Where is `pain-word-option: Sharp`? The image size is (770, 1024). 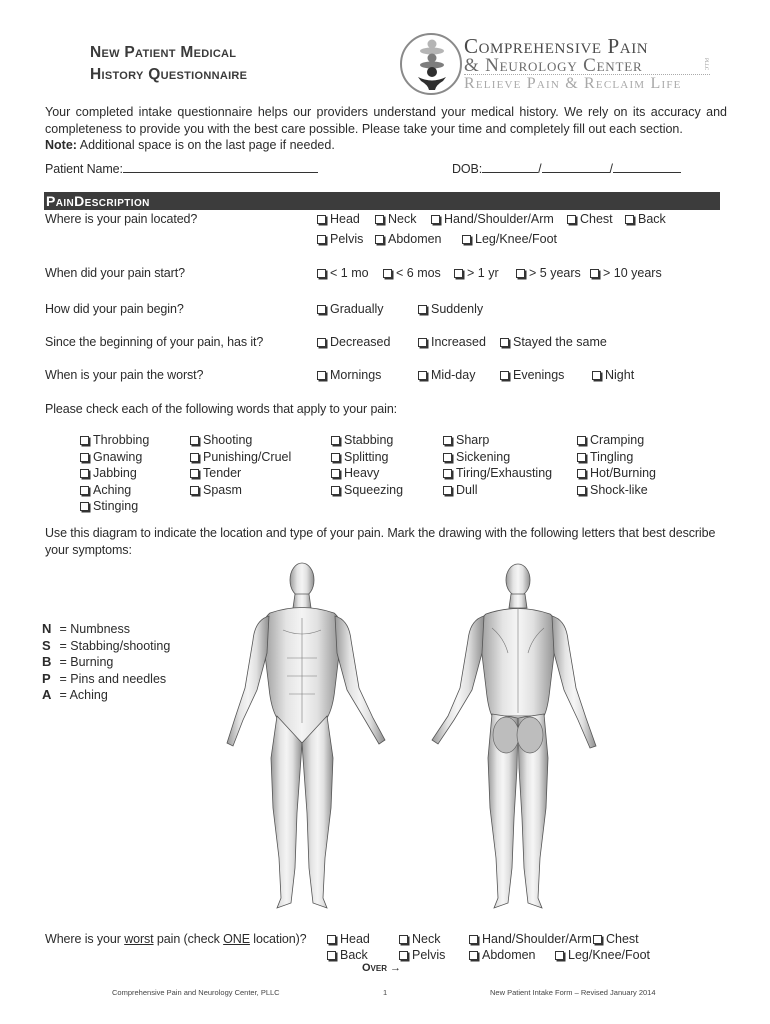 pain-word-option: Sharp is located at coordinates (466, 440).